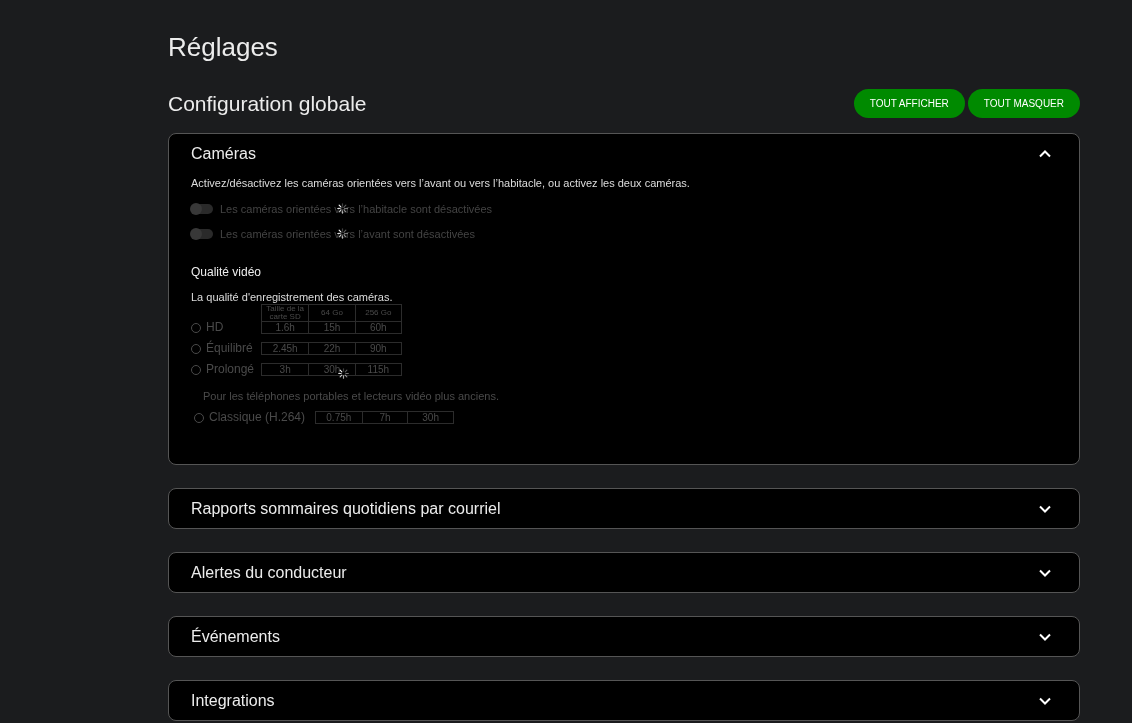 The height and width of the screenshot is (723, 1132). Describe the element at coordinates (624, 700) in the screenshot. I see `panel-header: Integrations` at that location.